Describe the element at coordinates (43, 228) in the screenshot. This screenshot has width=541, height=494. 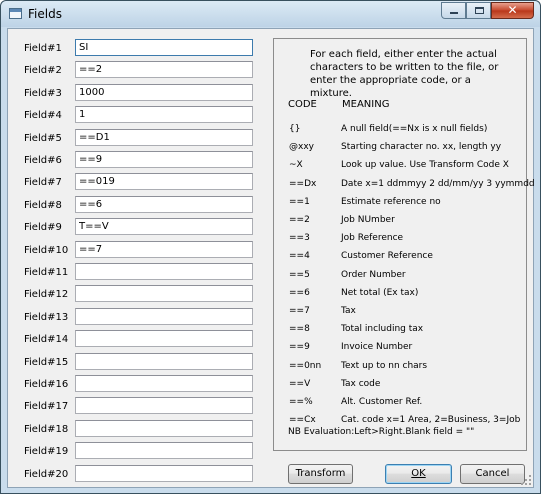
I see `field-label: Field#9` at that location.